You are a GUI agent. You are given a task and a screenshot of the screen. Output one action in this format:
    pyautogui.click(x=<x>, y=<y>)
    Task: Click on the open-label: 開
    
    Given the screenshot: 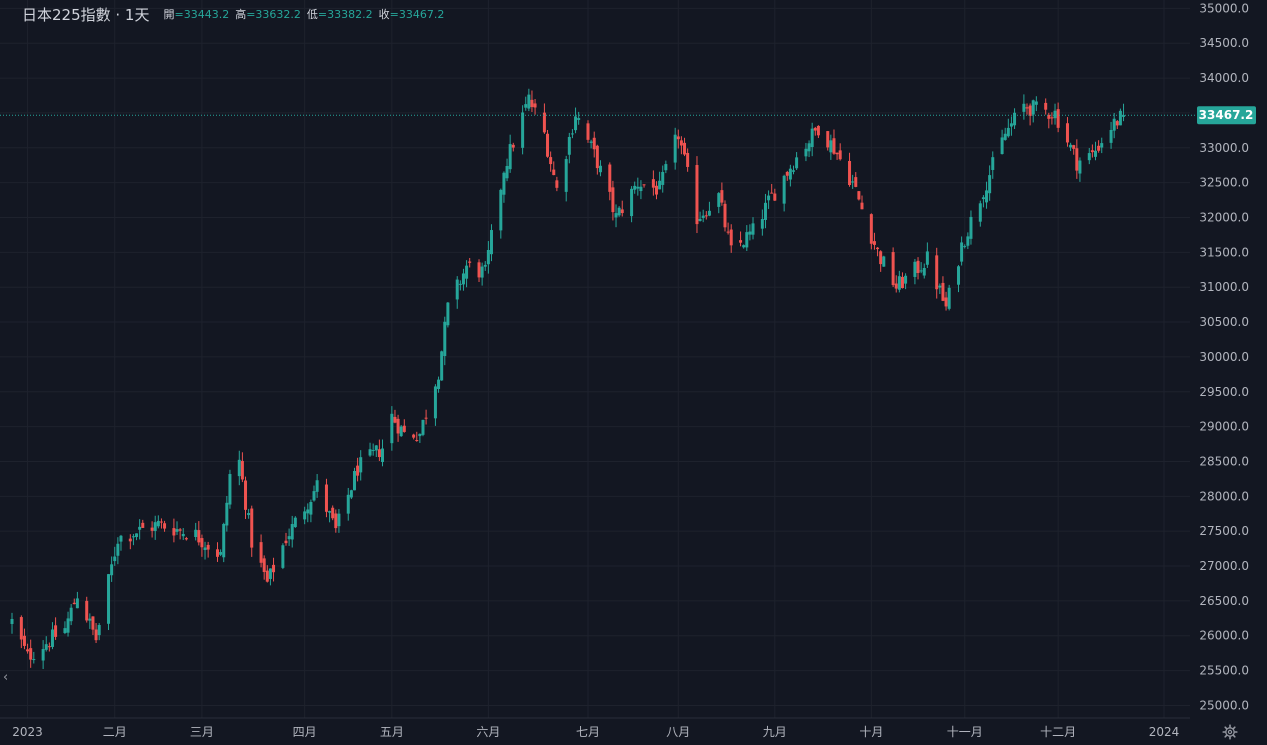 What is the action you would take?
    pyautogui.click(x=169, y=14)
    